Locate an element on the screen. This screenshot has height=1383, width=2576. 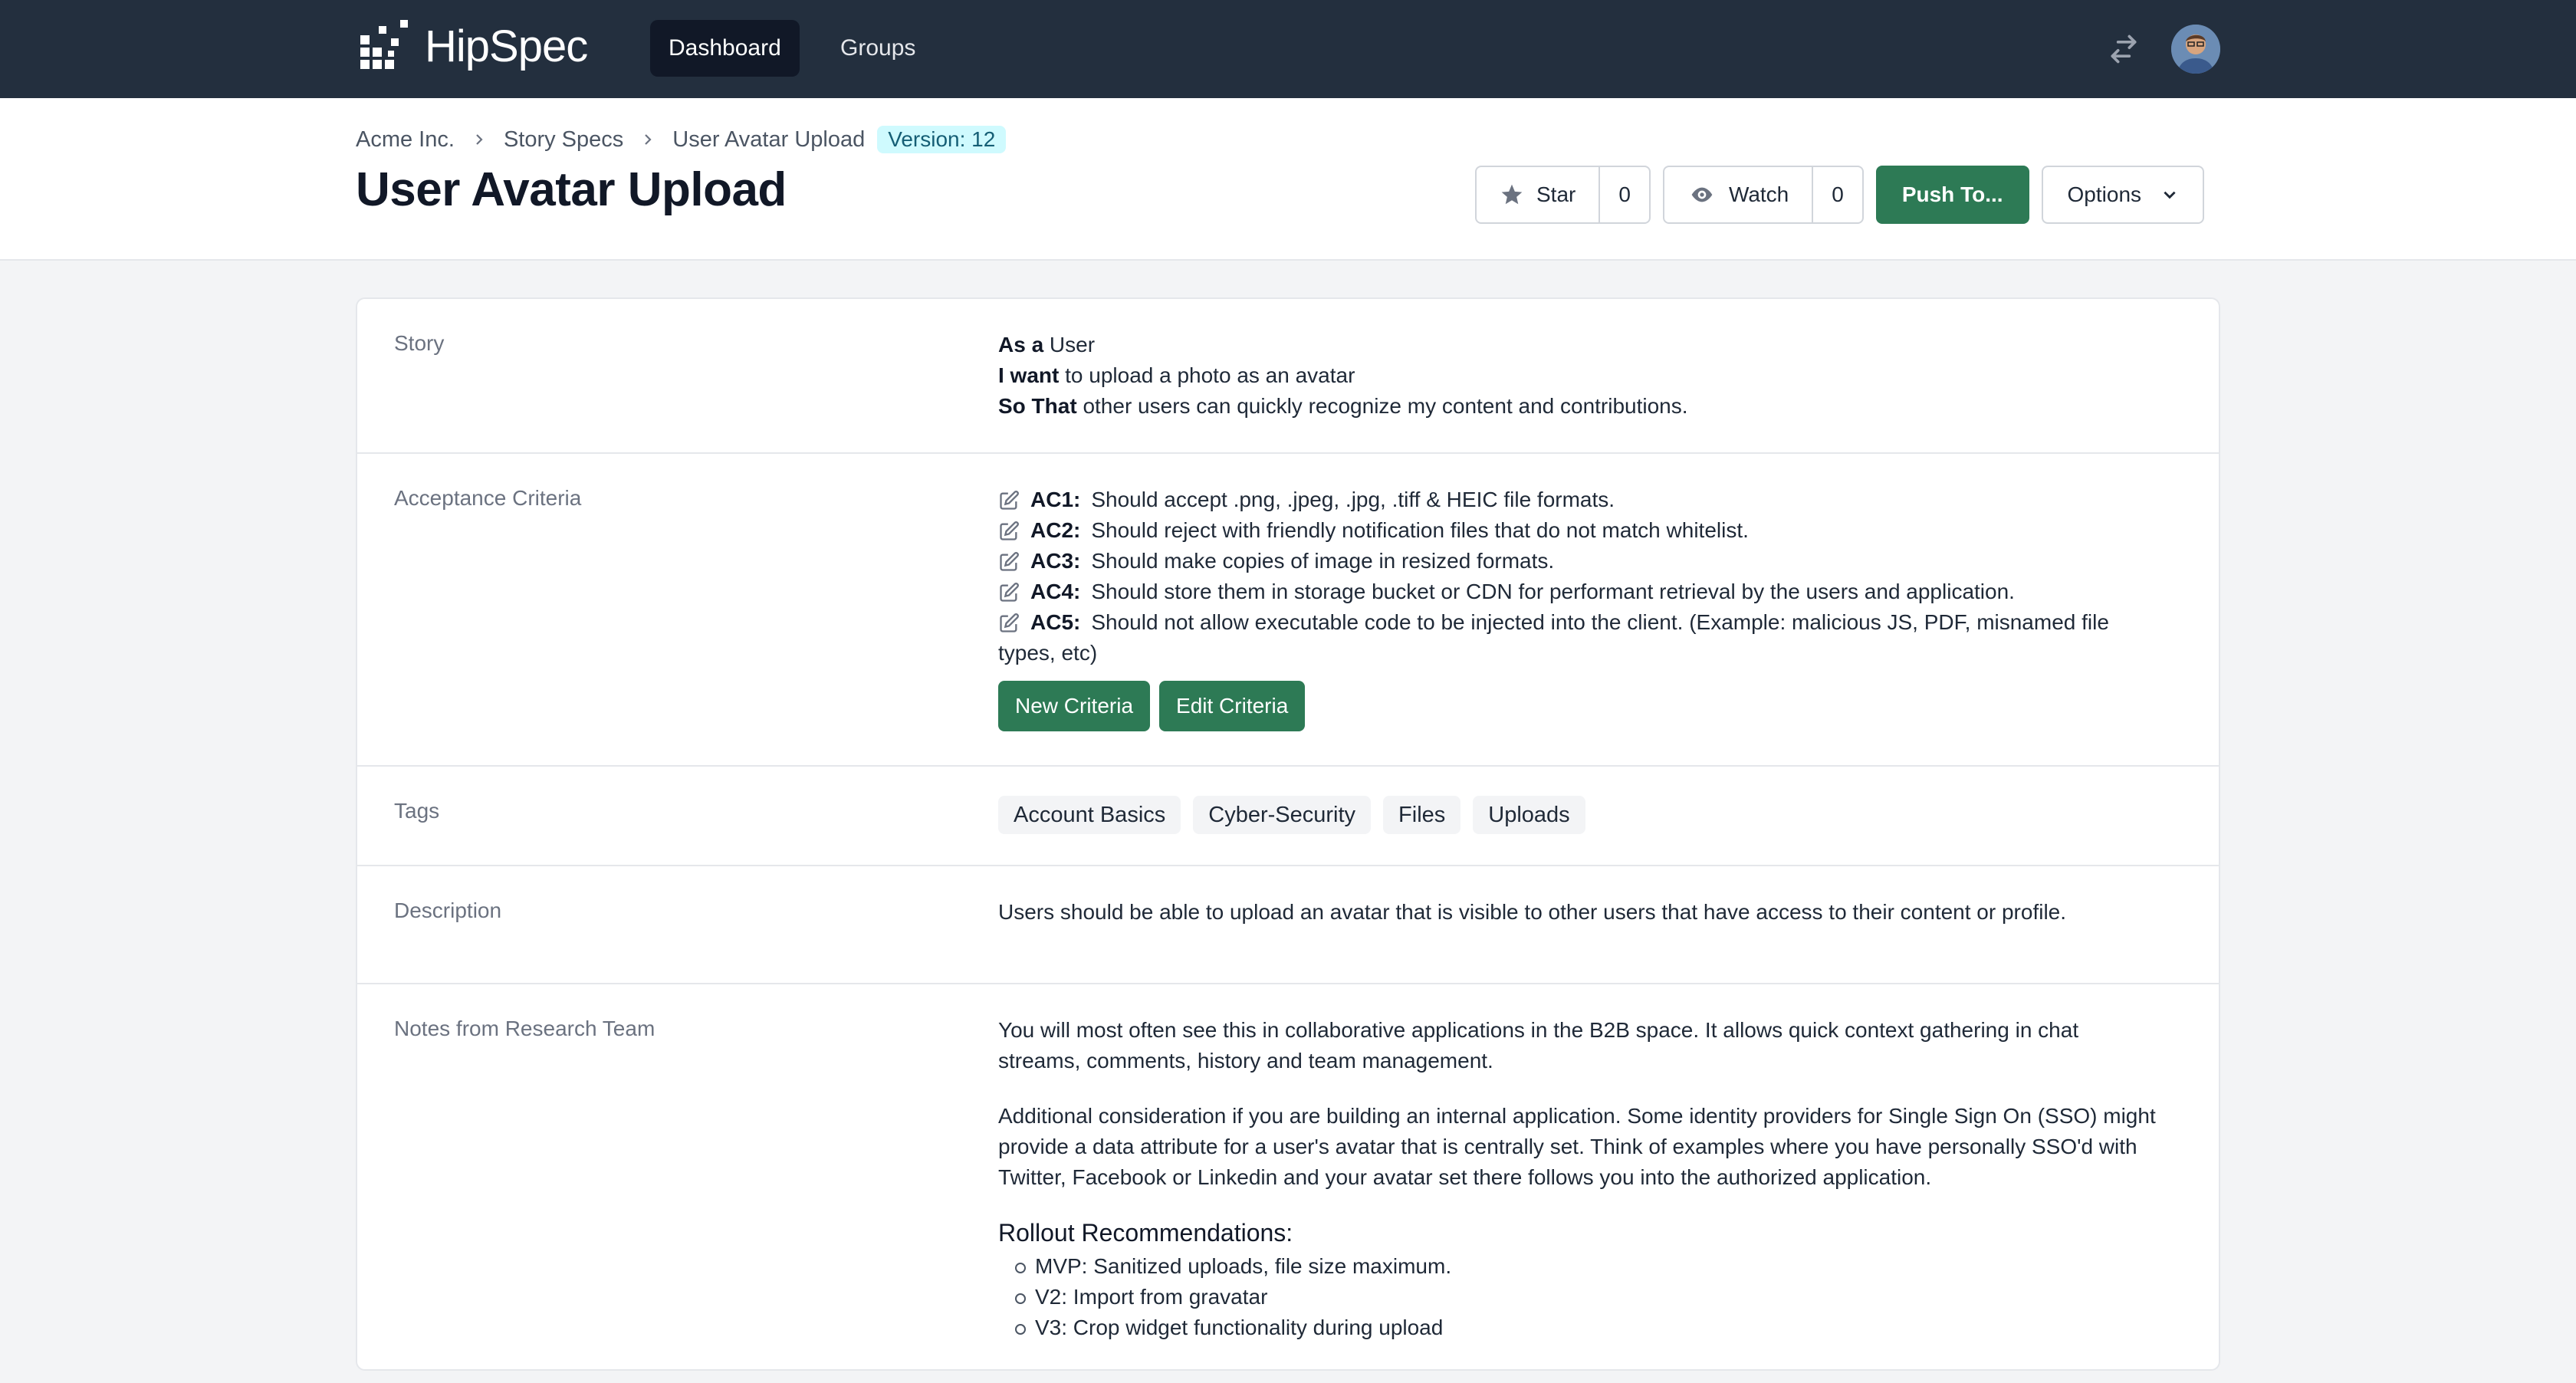
edit-criteria-button: Edit Criteria is located at coordinates (1233, 706).